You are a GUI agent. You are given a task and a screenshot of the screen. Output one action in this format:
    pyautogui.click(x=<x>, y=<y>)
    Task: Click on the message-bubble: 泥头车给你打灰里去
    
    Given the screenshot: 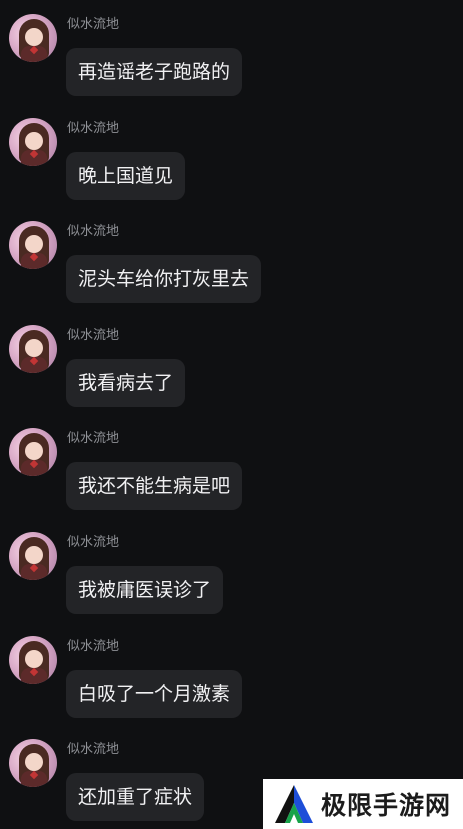 What is the action you would take?
    pyautogui.click(x=164, y=279)
    